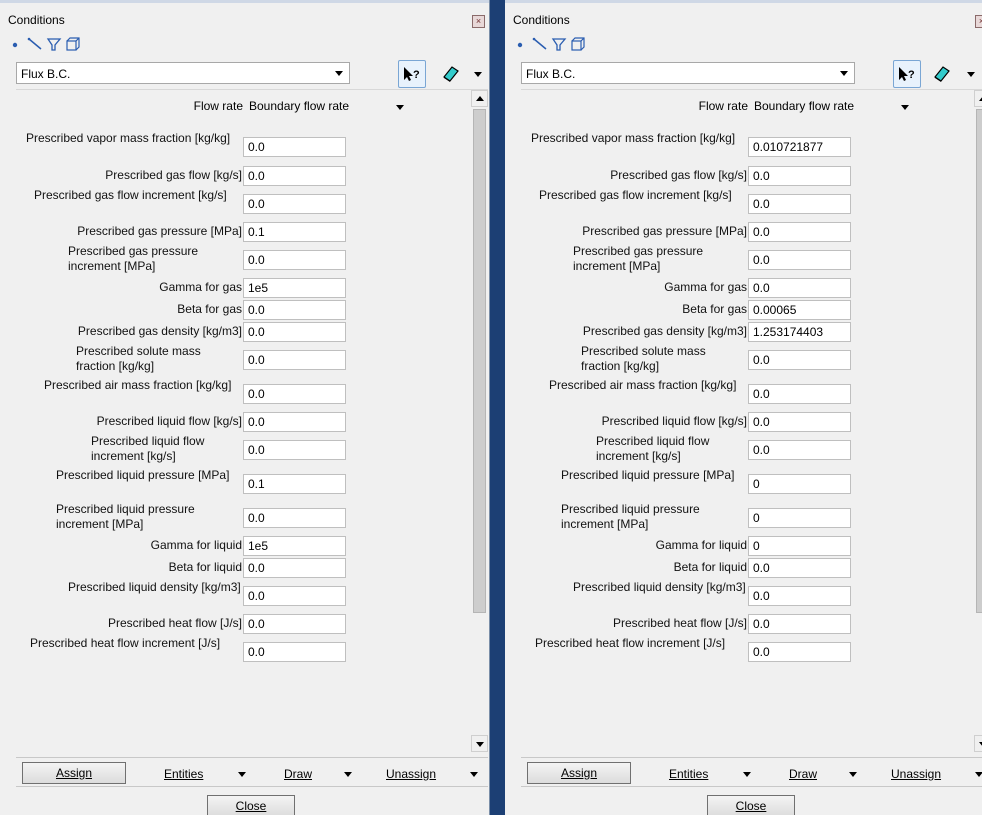 Image resolution: width=982 pixels, height=815 pixels. What do you see at coordinates (686, 310) in the screenshot?
I see `field-row: Beta for gas 0.00065` at bounding box center [686, 310].